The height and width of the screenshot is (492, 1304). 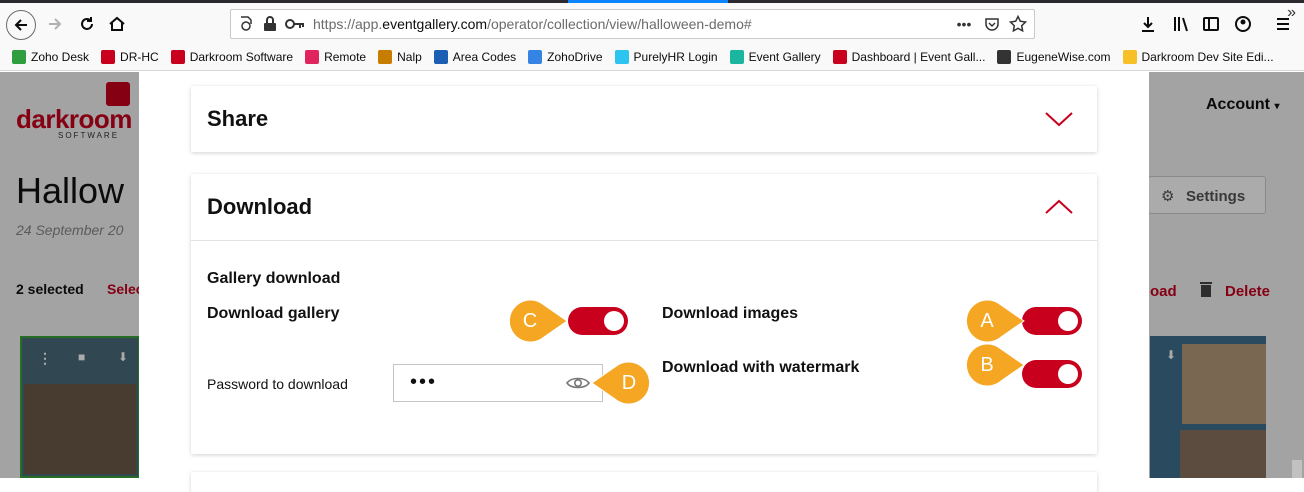 What do you see at coordinates (675, 56) in the screenshot?
I see `bookmark-label: PurelyHR Login` at bounding box center [675, 56].